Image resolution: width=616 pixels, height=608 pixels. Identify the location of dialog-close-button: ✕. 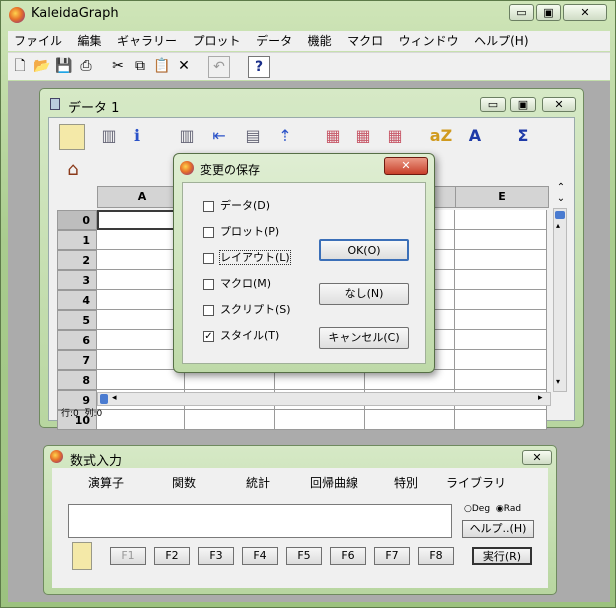
(406, 166).